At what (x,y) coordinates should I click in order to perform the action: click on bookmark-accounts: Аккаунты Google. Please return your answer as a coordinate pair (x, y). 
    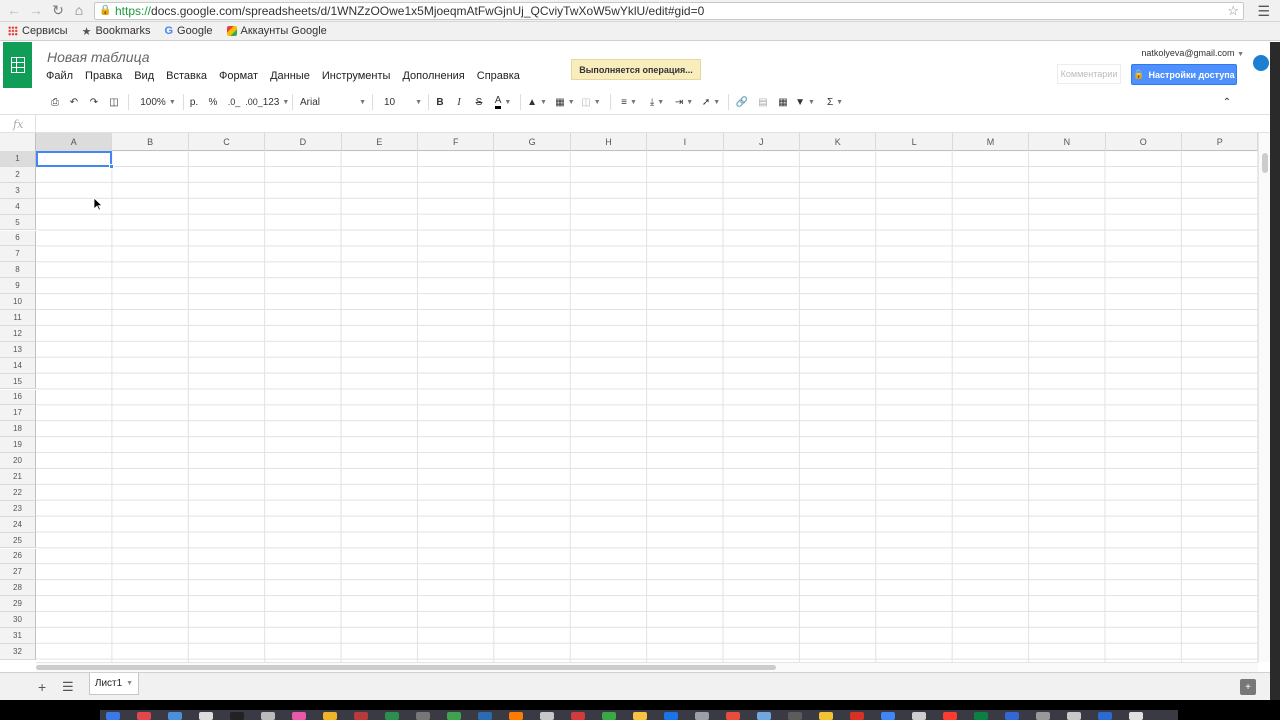
    Looking at the image, I should click on (276, 31).